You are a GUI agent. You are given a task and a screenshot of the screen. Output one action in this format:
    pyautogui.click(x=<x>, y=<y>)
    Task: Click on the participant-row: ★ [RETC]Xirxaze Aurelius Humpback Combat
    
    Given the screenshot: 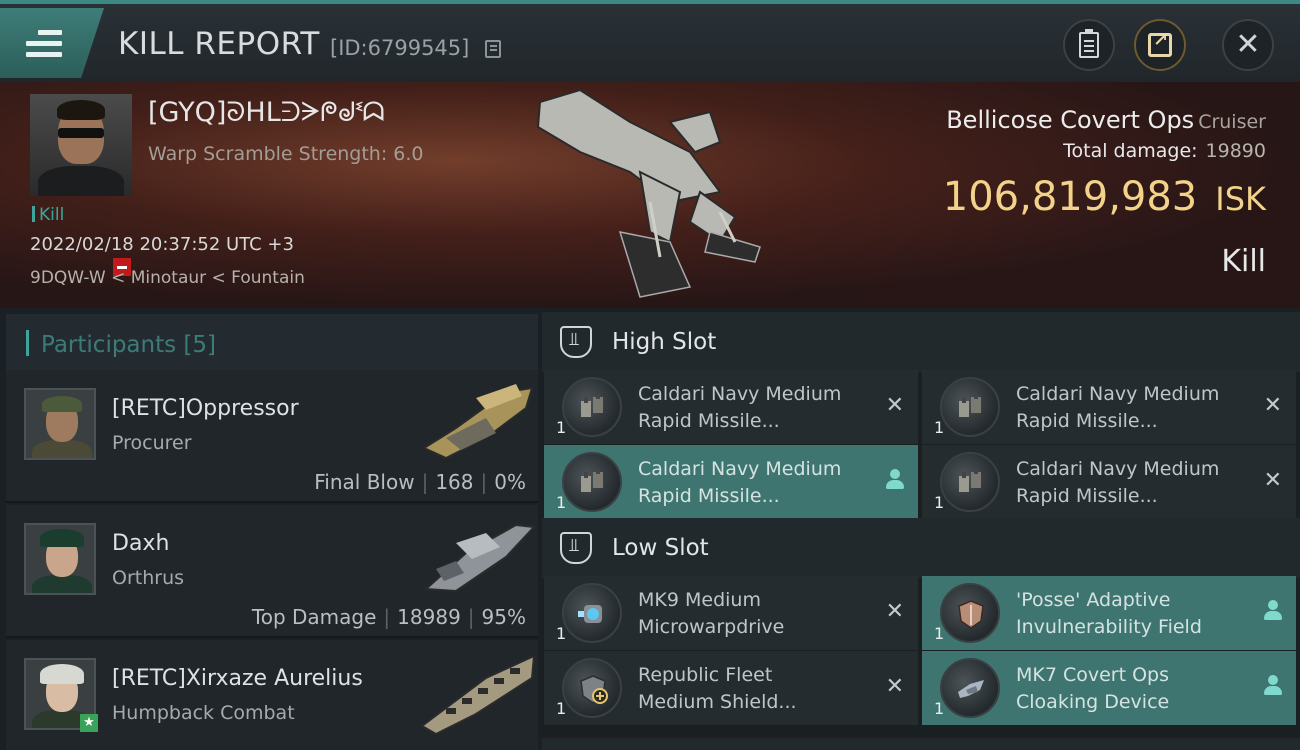 What is the action you would take?
    pyautogui.click(x=272, y=695)
    